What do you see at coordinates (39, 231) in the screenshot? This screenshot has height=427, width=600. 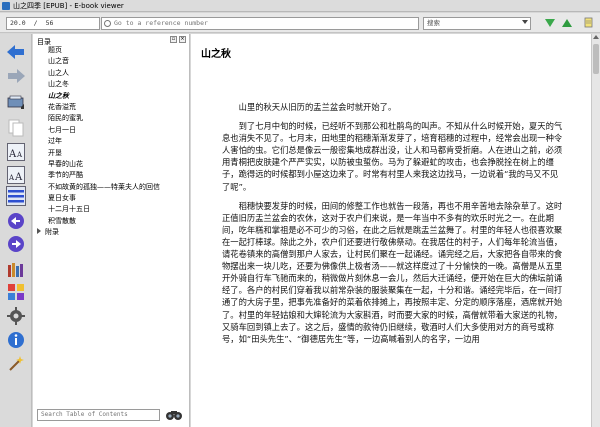 I see `expand-arrow-icon` at bounding box center [39, 231].